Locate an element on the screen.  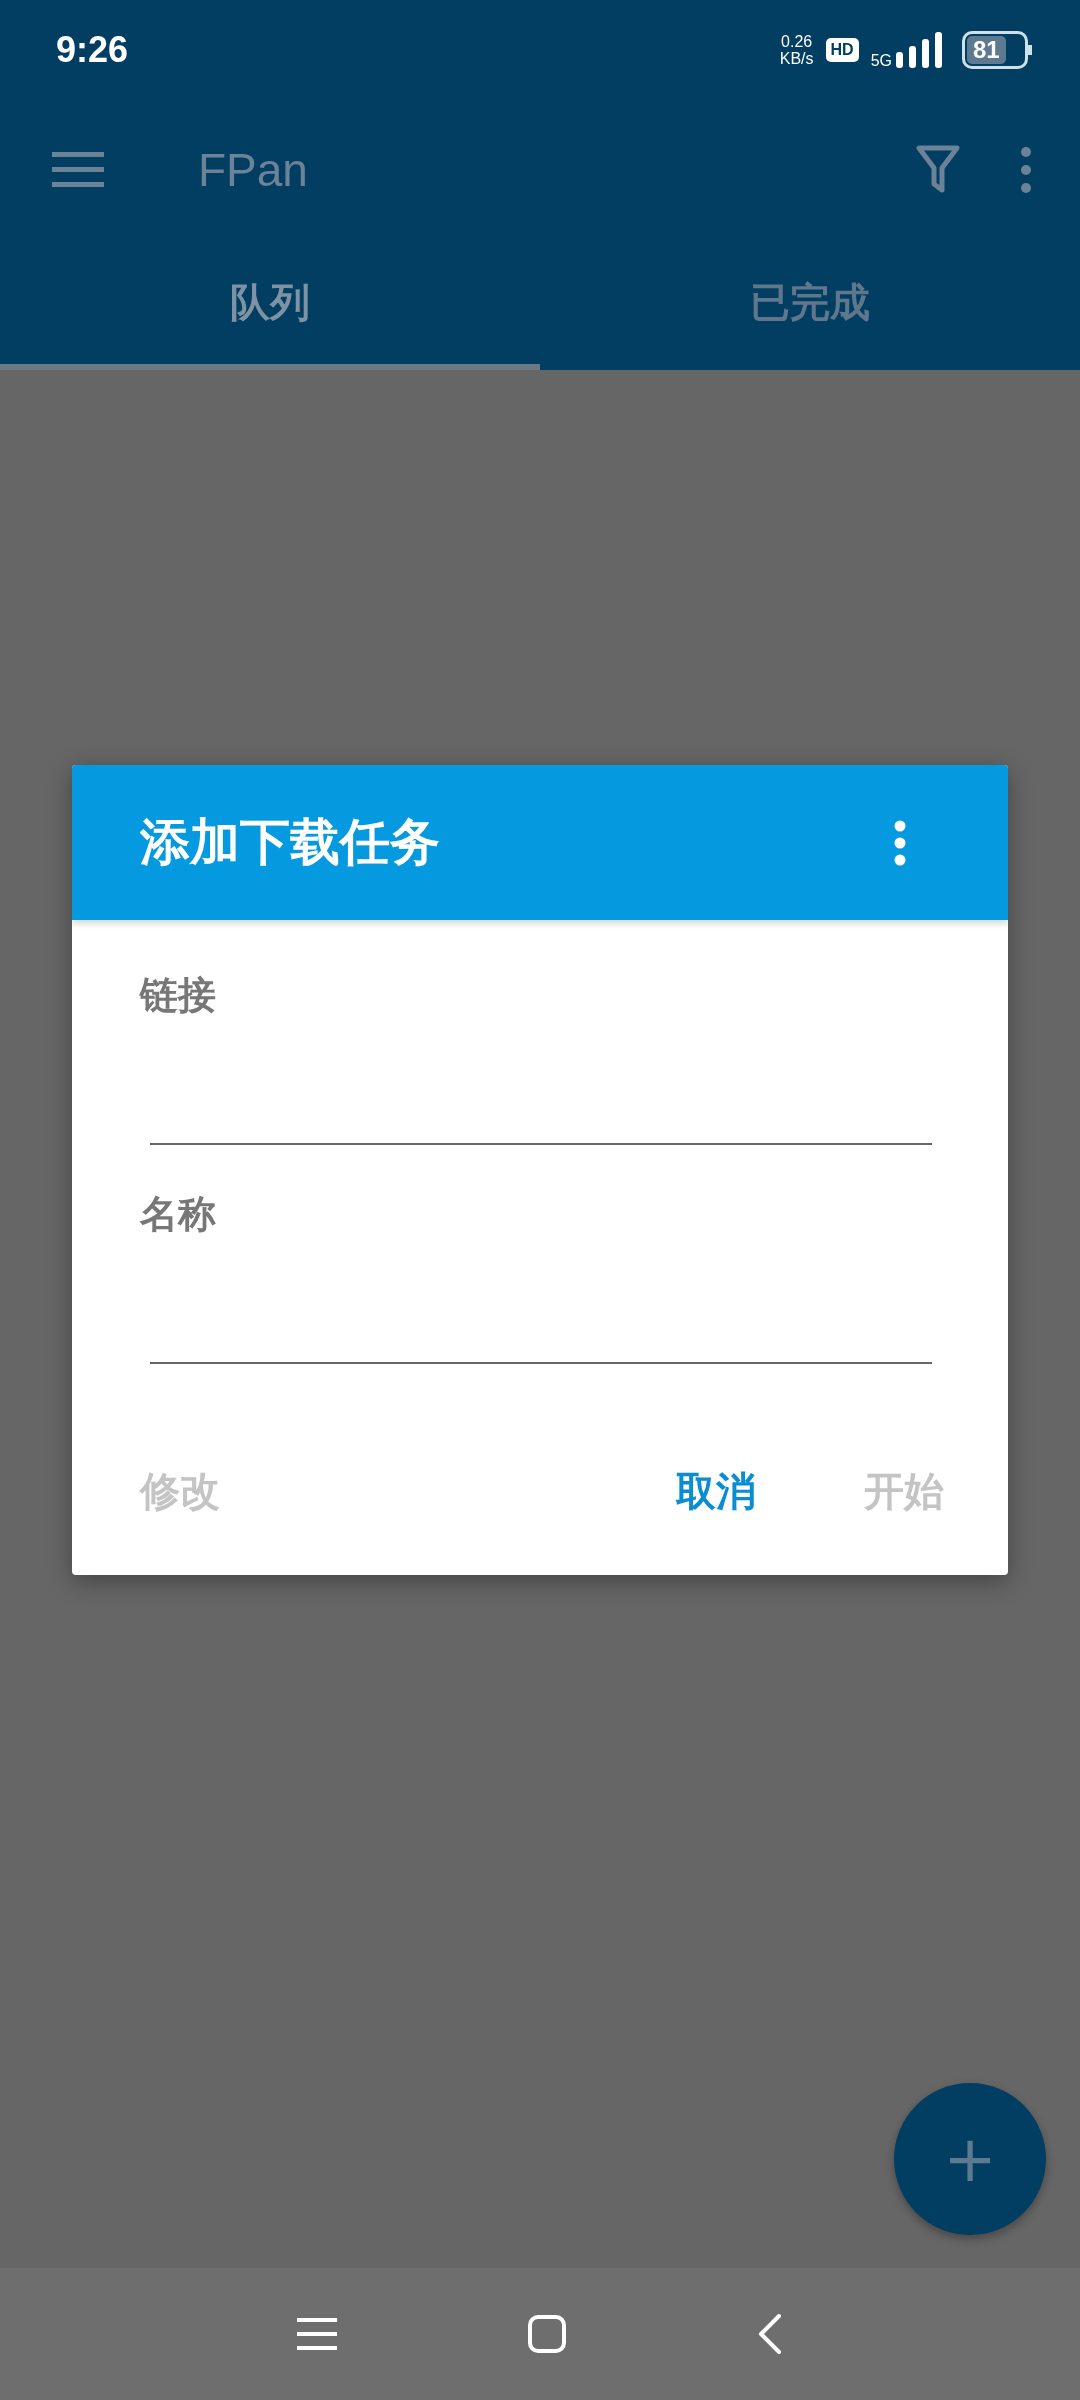
net-speed-value: 0.26 is located at coordinates (797, 41).